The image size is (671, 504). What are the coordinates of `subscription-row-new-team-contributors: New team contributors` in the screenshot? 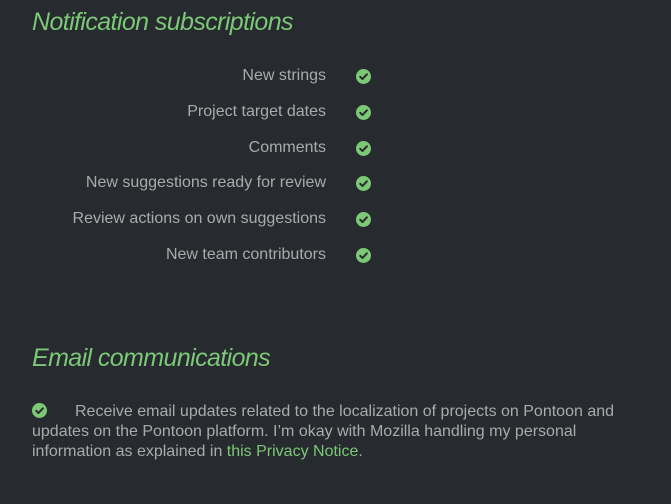 It's located at (335, 256).